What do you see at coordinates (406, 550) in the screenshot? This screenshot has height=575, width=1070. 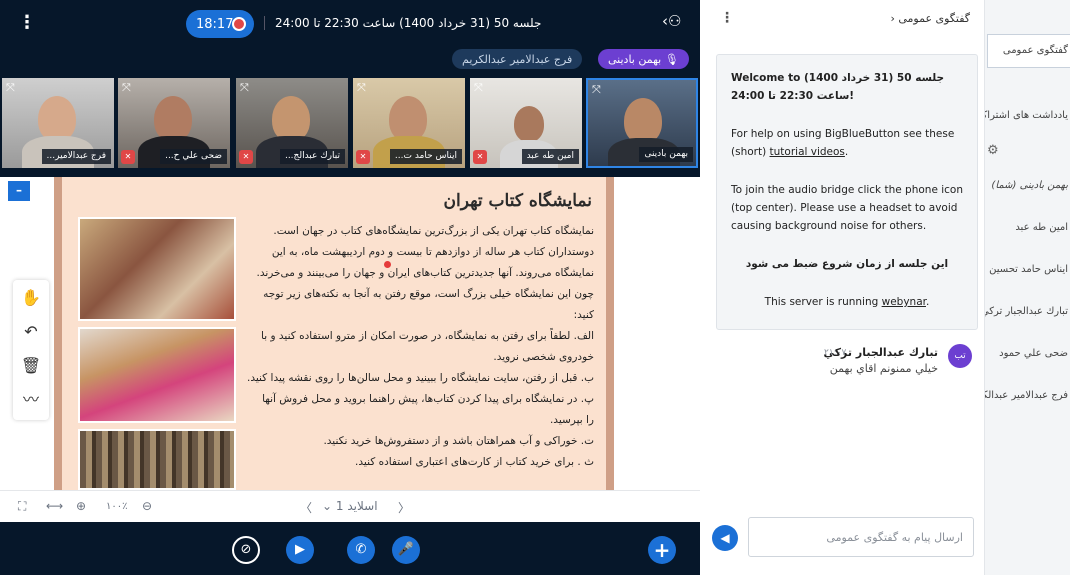 I see `microphone-icon: 🎤` at bounding box center [406, 550].